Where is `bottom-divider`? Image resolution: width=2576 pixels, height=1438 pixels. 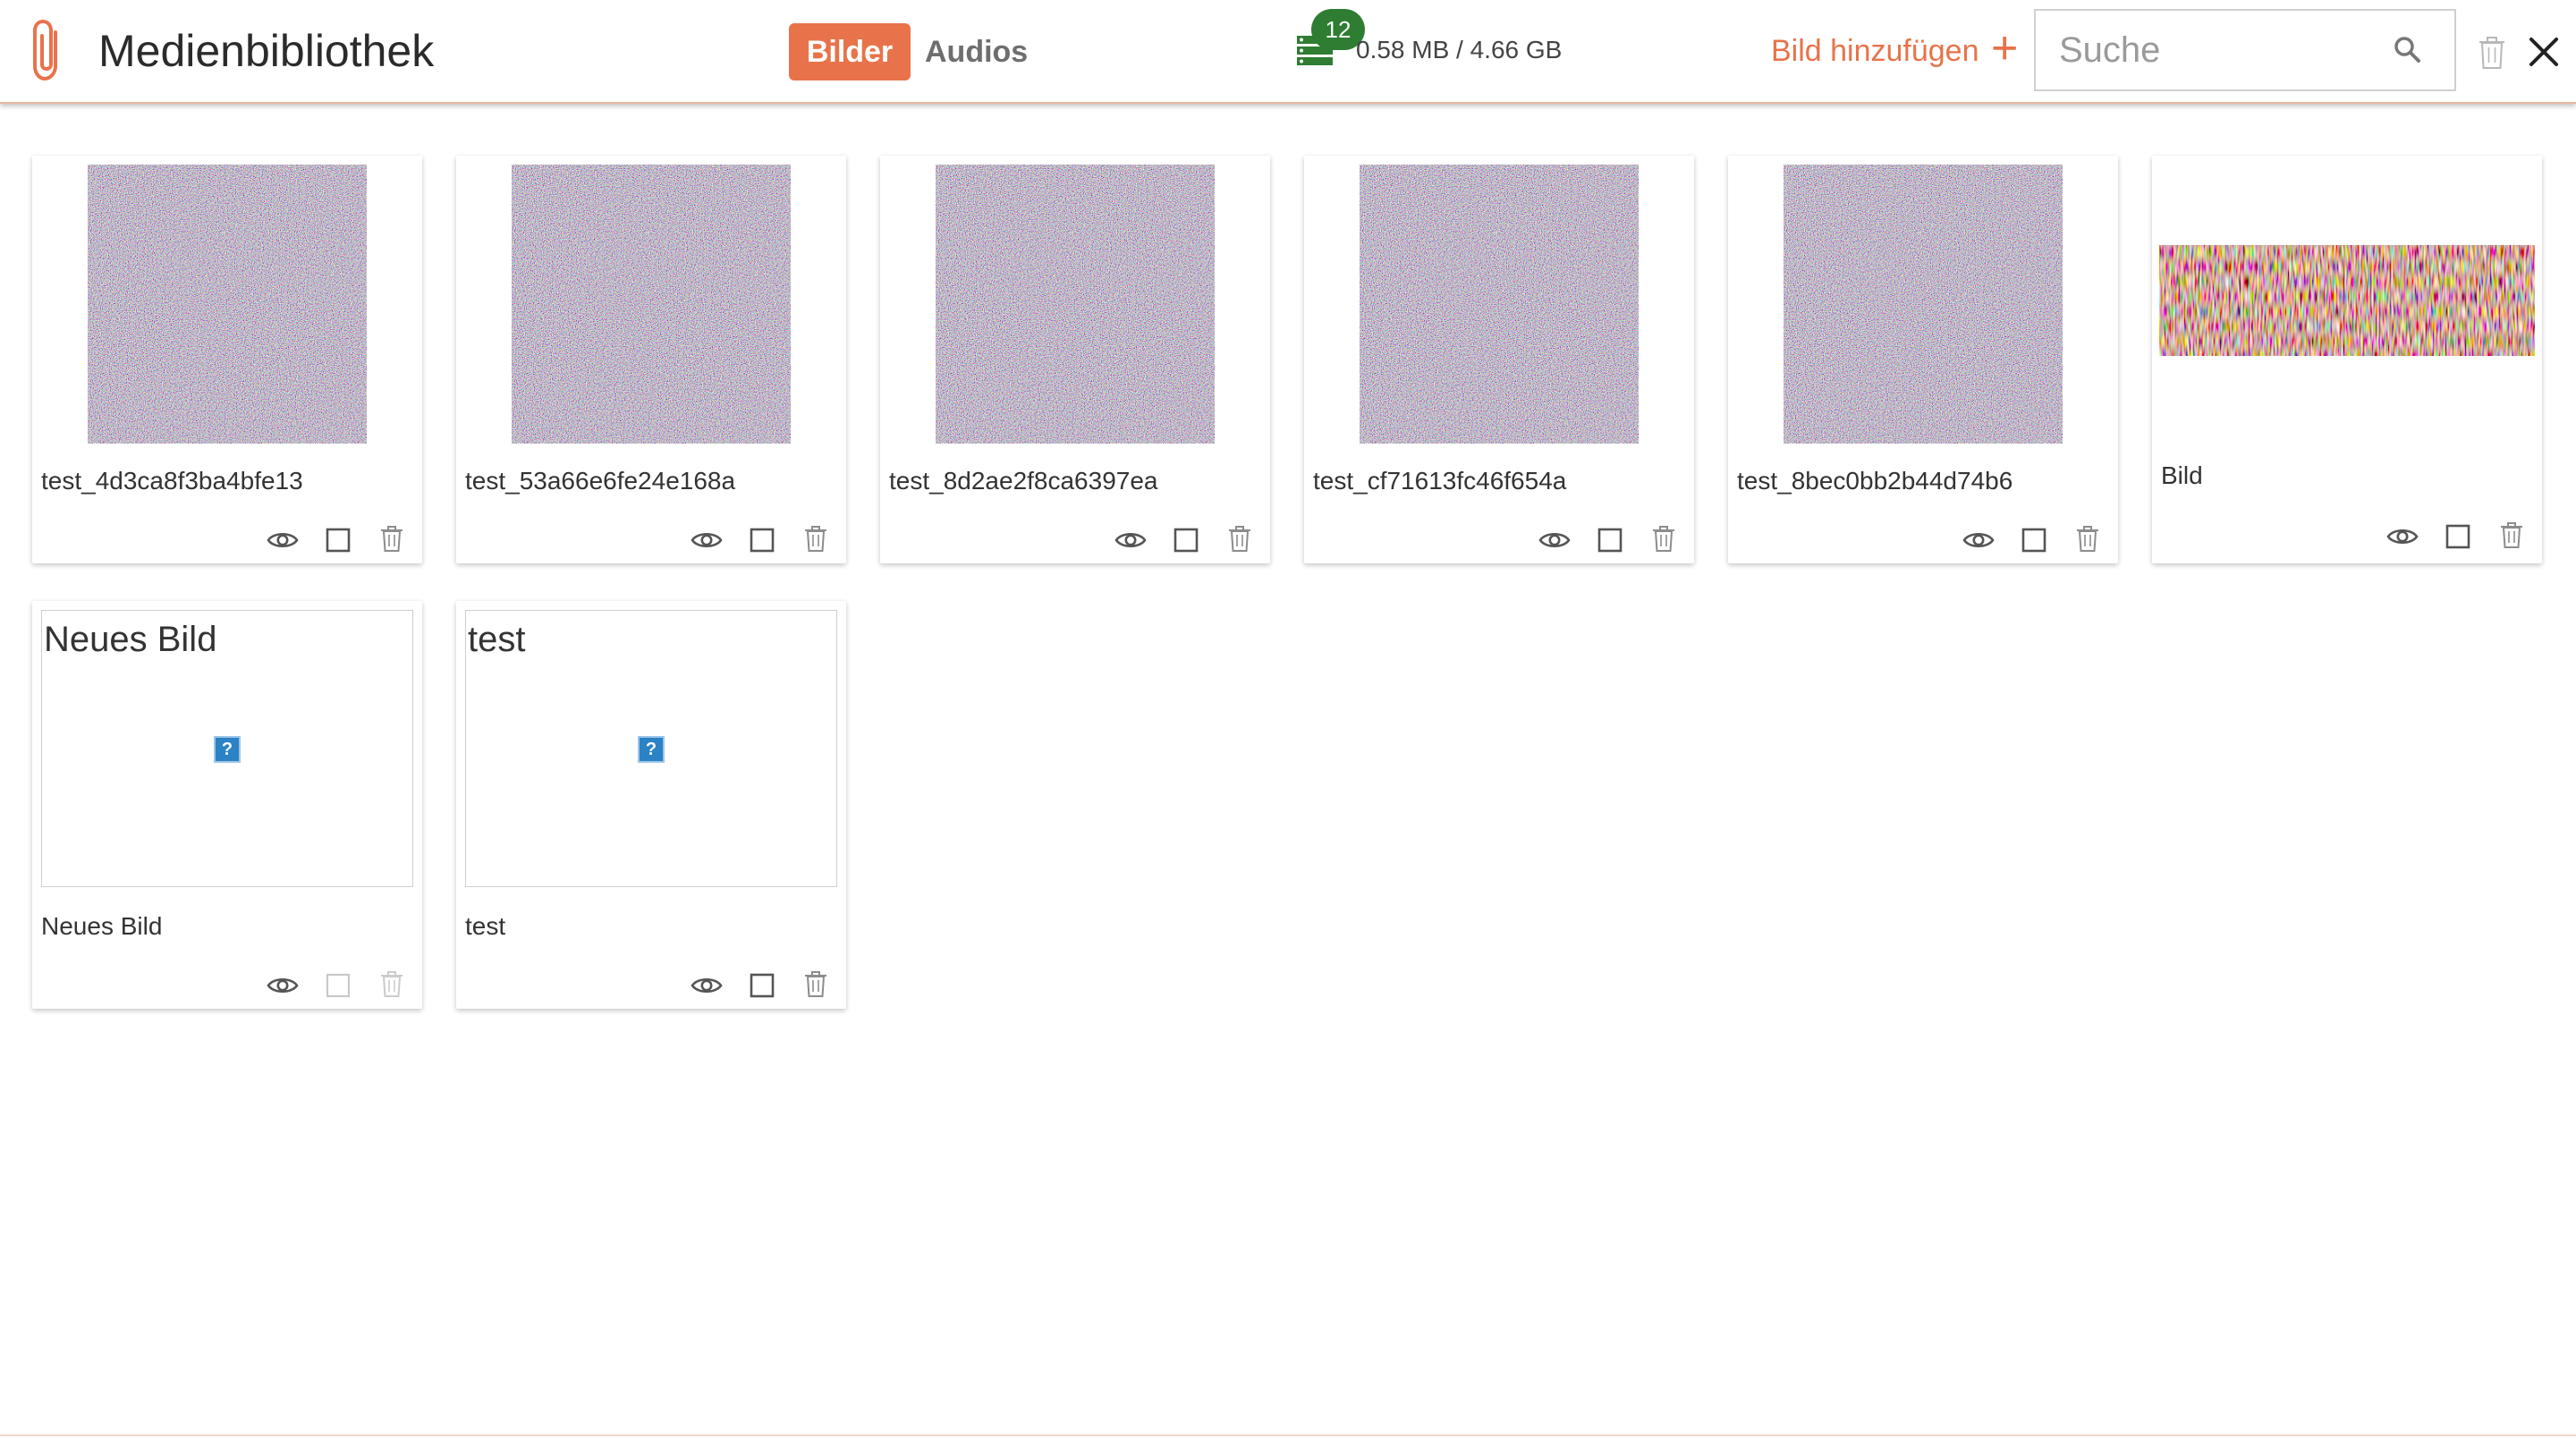 bottom-divider is located at coordinates (1288, 1435).